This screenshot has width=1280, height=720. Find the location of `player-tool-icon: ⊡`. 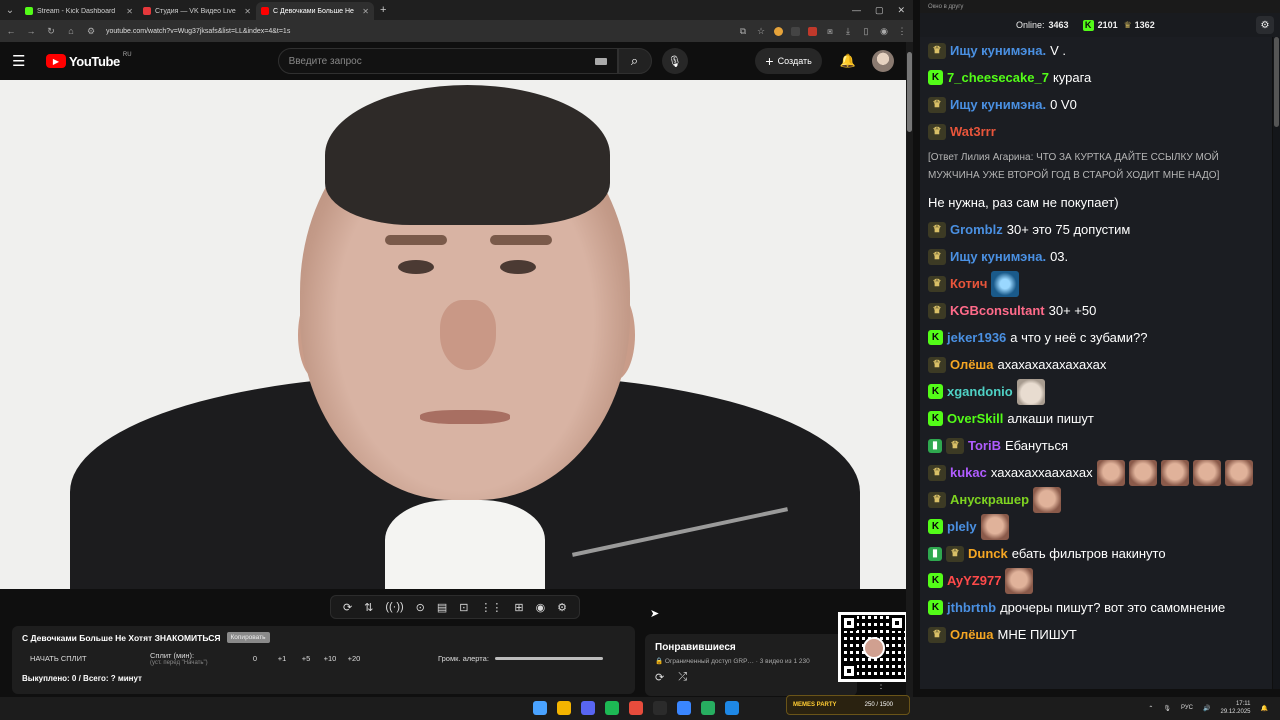

player-tool-icon: ⊡ is located at coordinates (463, 607).